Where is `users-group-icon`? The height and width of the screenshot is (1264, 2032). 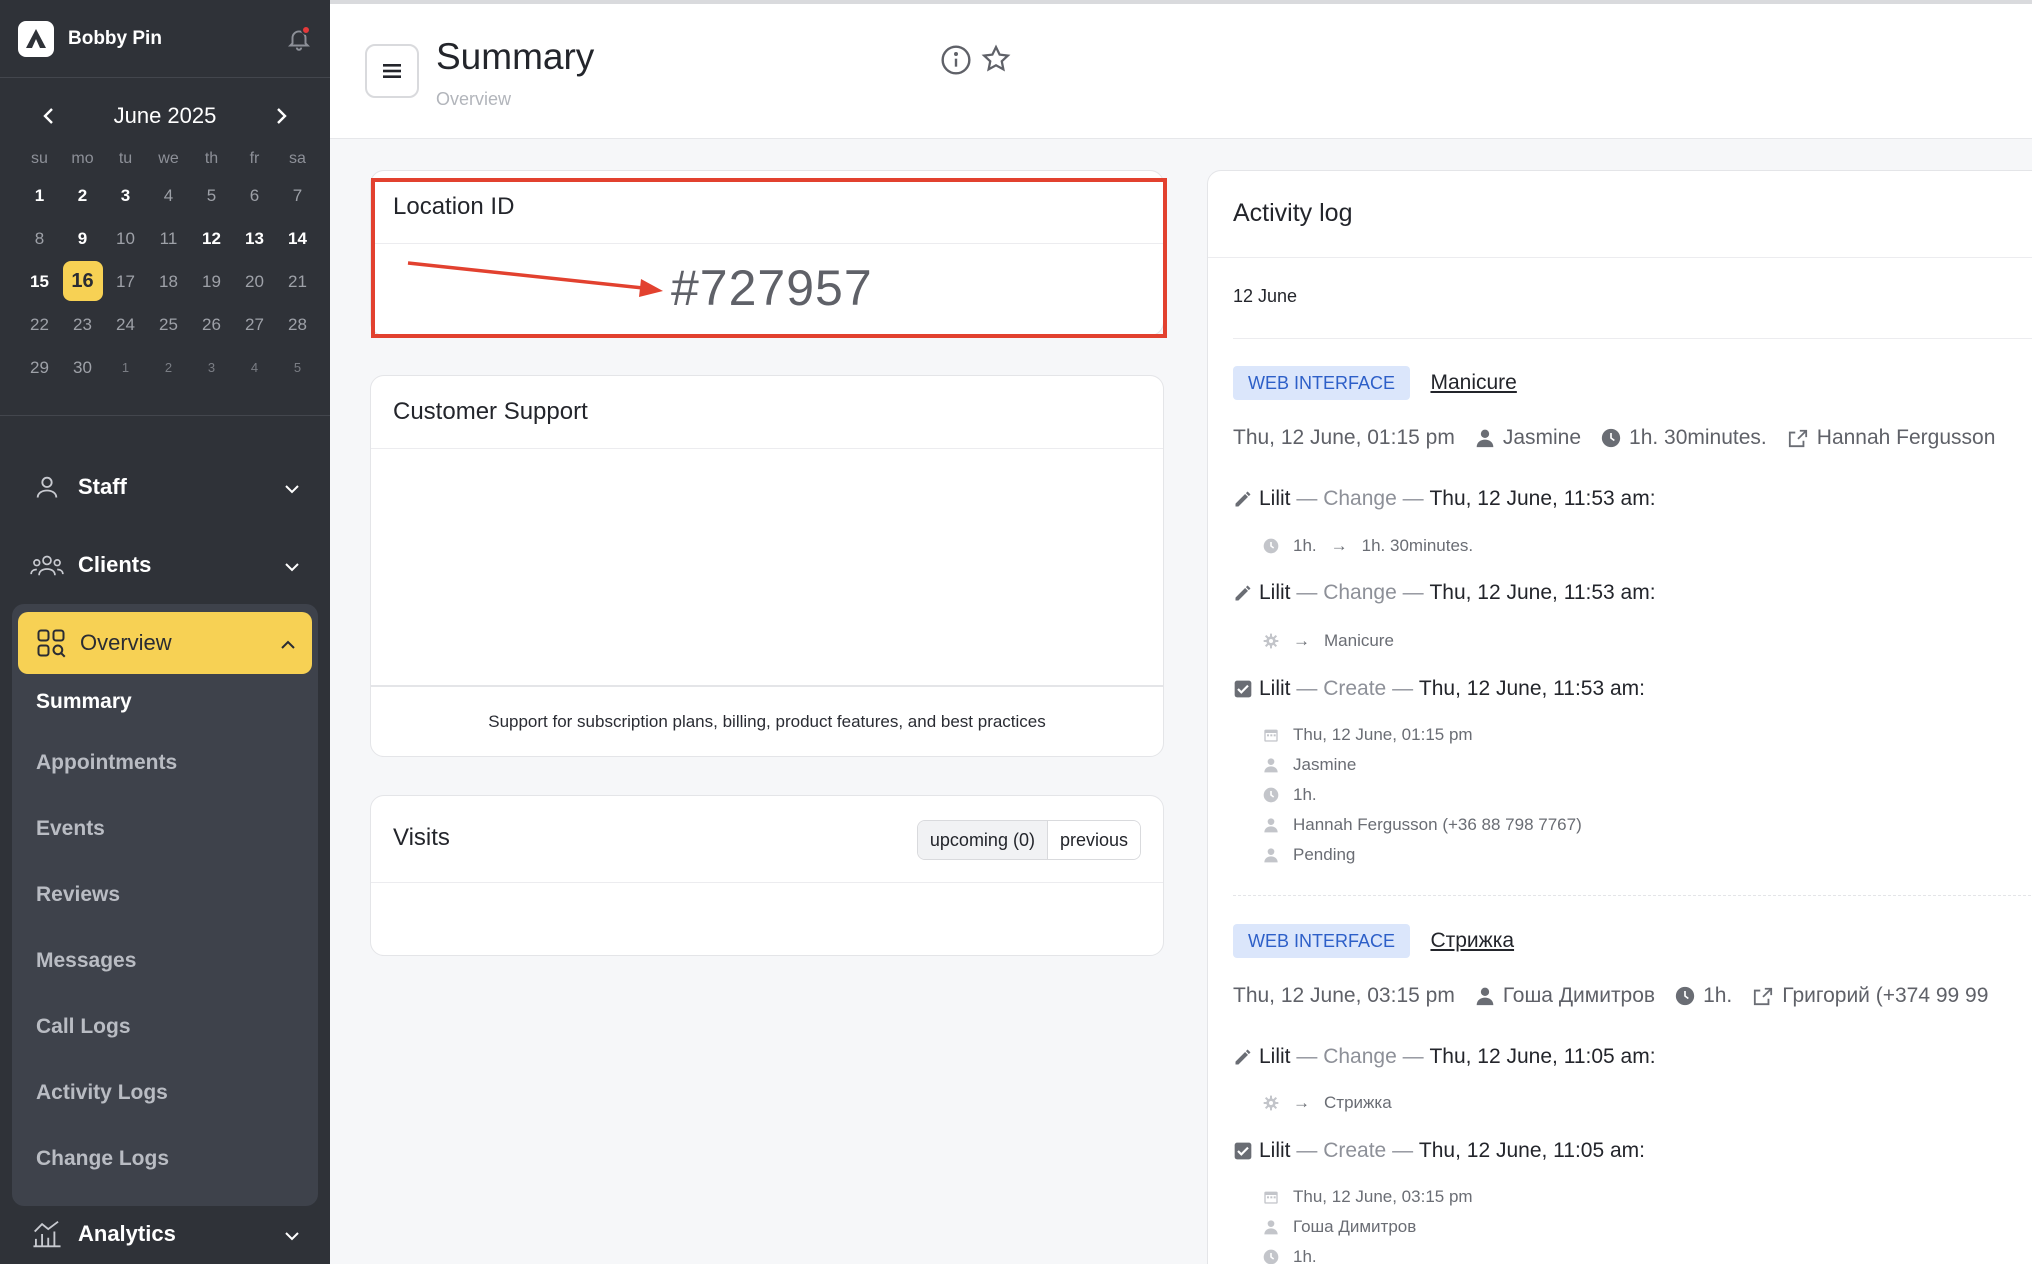
users-group-icon is located at coordinates (47, 565).